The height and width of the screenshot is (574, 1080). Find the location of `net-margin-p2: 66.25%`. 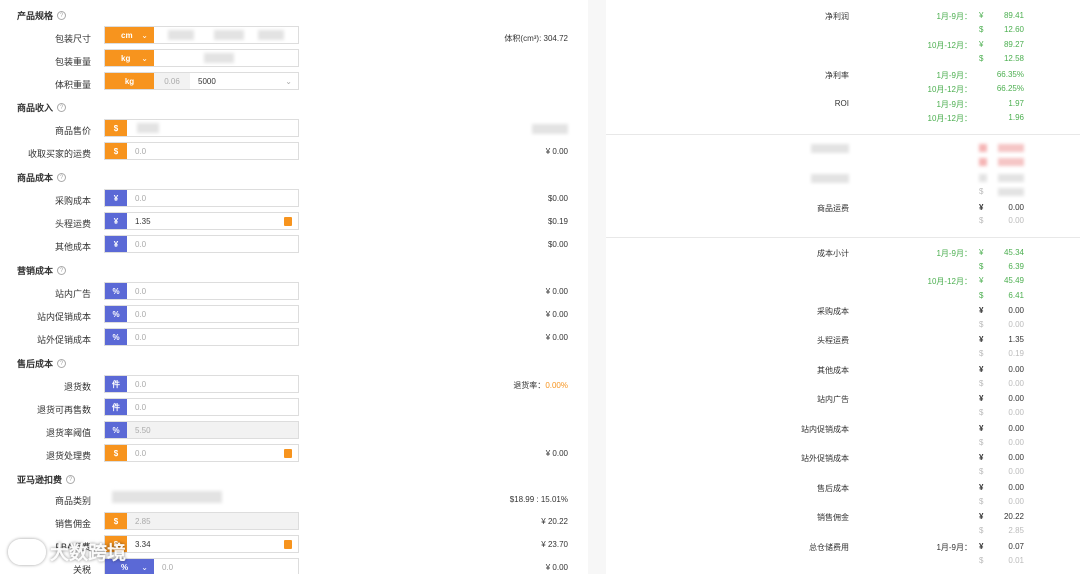

net-margin-p2: 66.25% is located at coordinates (1010, 88).